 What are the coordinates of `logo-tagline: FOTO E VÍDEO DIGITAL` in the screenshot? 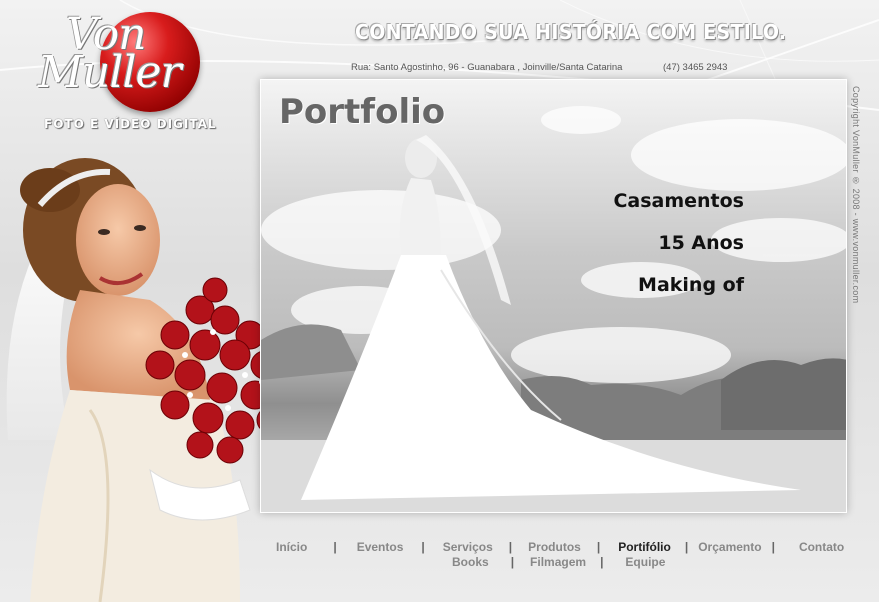 It's located at (130, 124).